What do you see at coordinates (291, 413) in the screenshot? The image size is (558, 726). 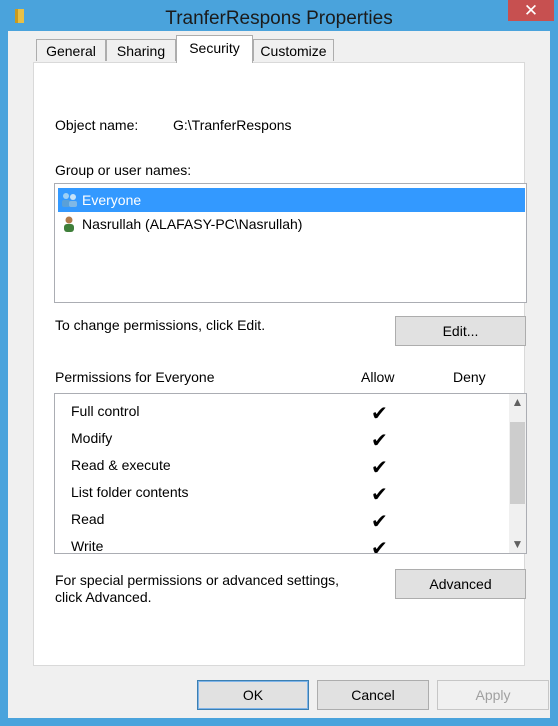 I see `permission-row: Full control ✔` at bounding box center [291, 413].